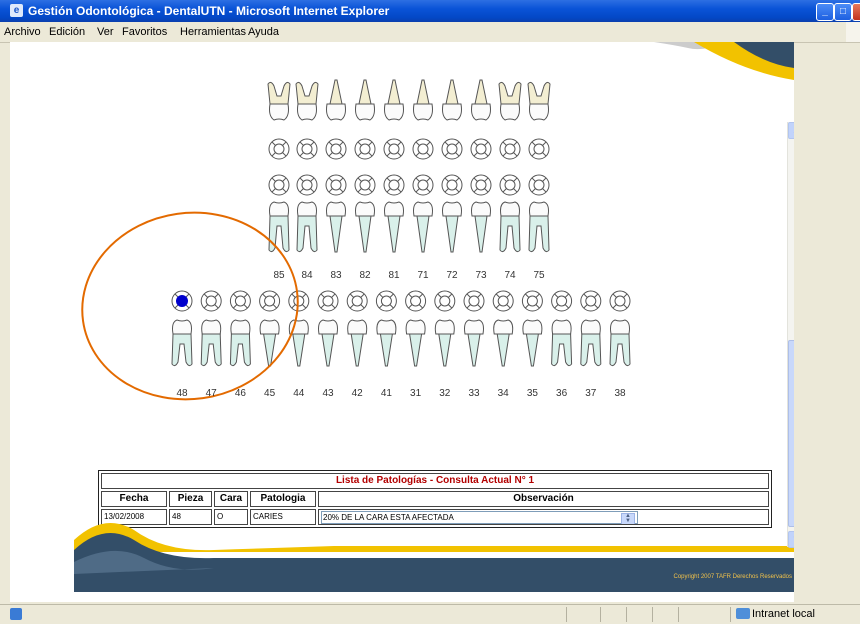 This screenshot has height=624, width=860. Describe the element at coordinates (532, 393) in the screenshot. I see `tooth-number: 35` at that location.